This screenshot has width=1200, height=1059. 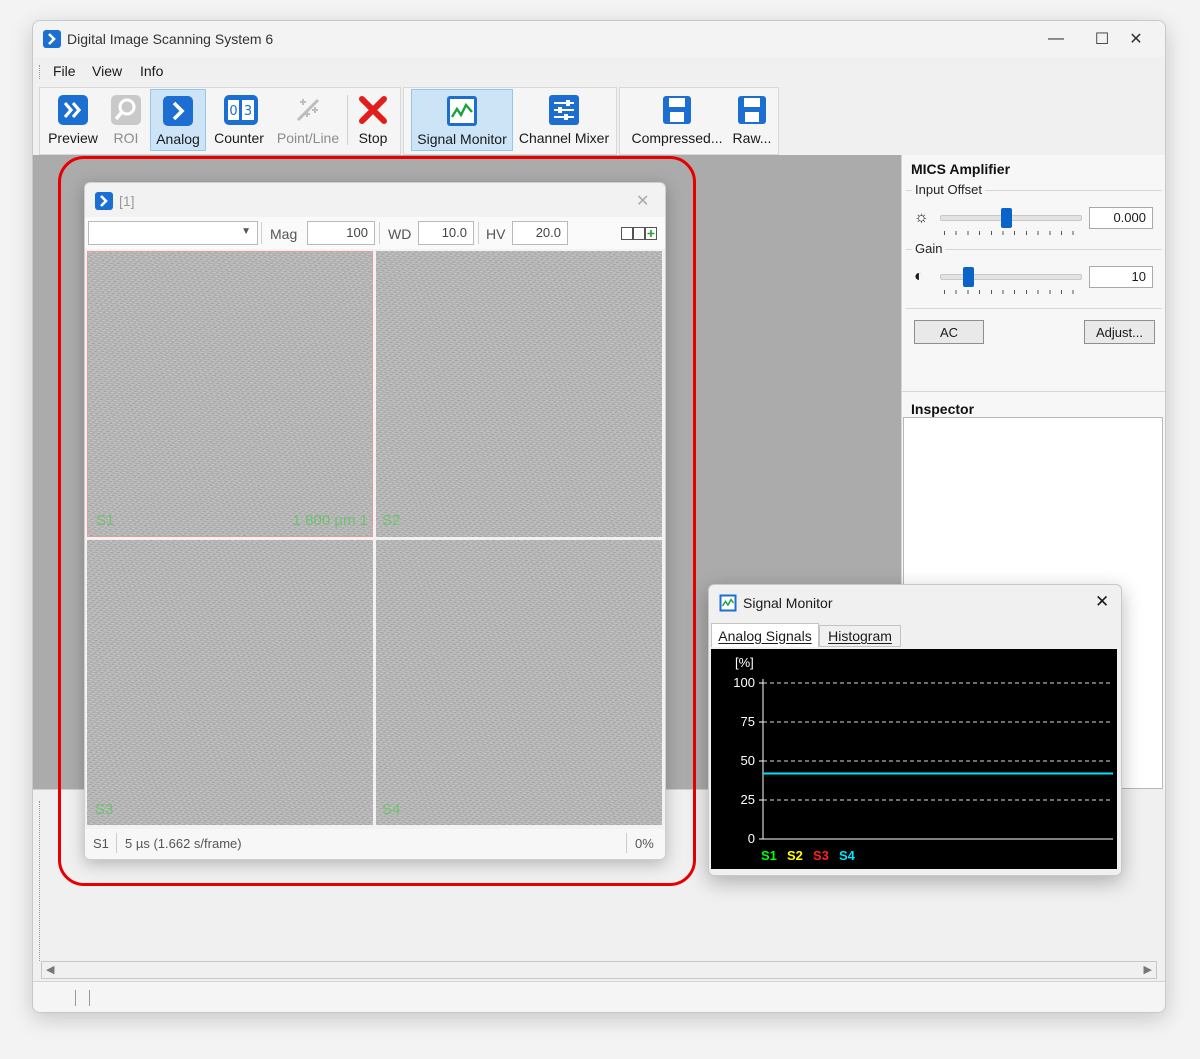 What do you see at coordinates (230, 394) in the screenshot?
I see `scan-panel-s1: S1 1 800 µm 1` at bounding box center [230, 394].